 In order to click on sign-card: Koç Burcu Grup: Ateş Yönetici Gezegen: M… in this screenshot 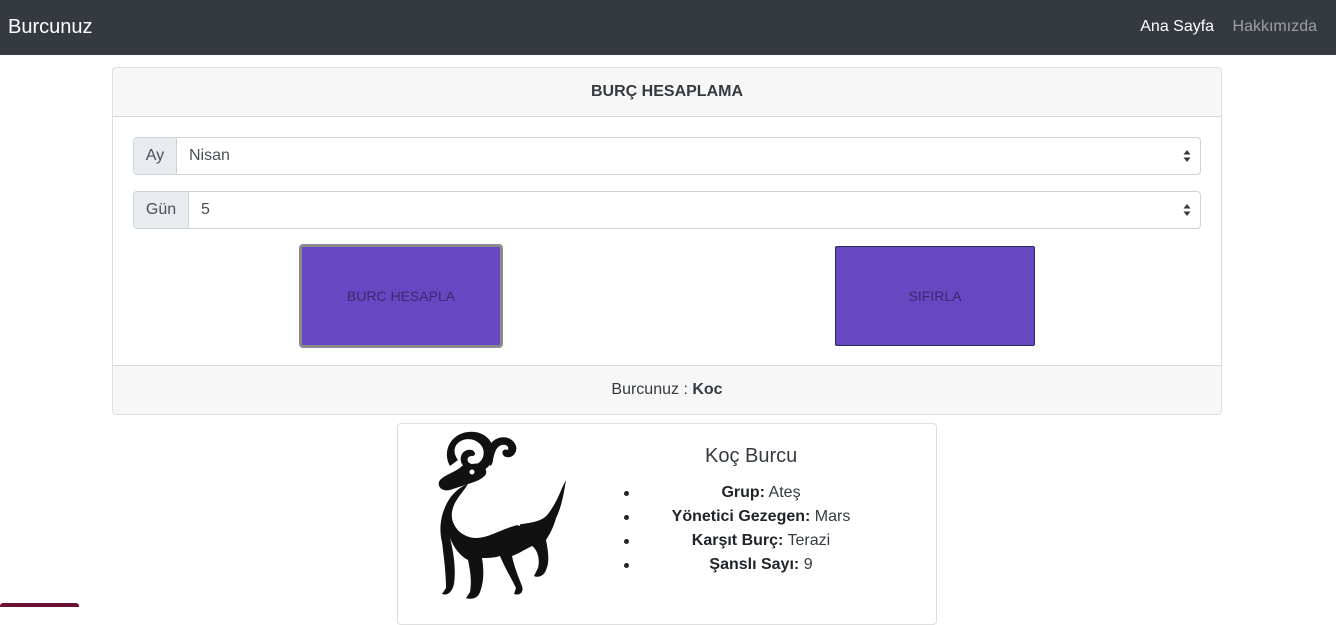, I will do `click(667, 524)`.